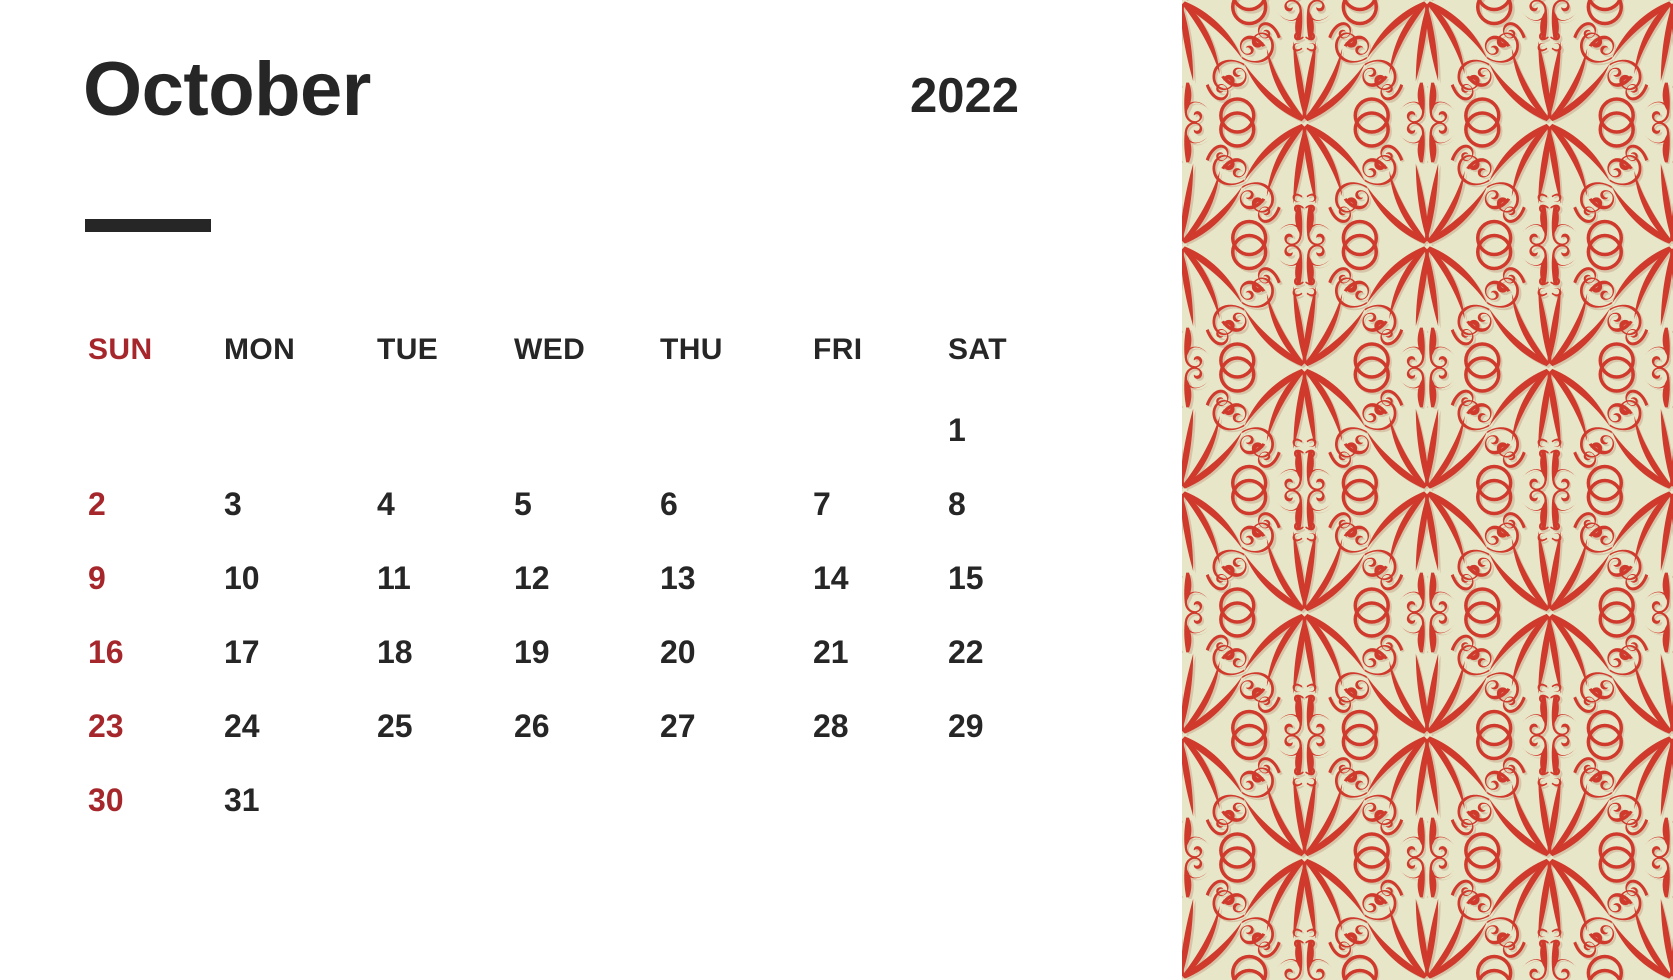 The height and width of the screenshot is (980, 1673). What do you see at coordinates (831, 578) in the screenshot?
I see `date-cell-14: 14` at bounding box center [831, 578].